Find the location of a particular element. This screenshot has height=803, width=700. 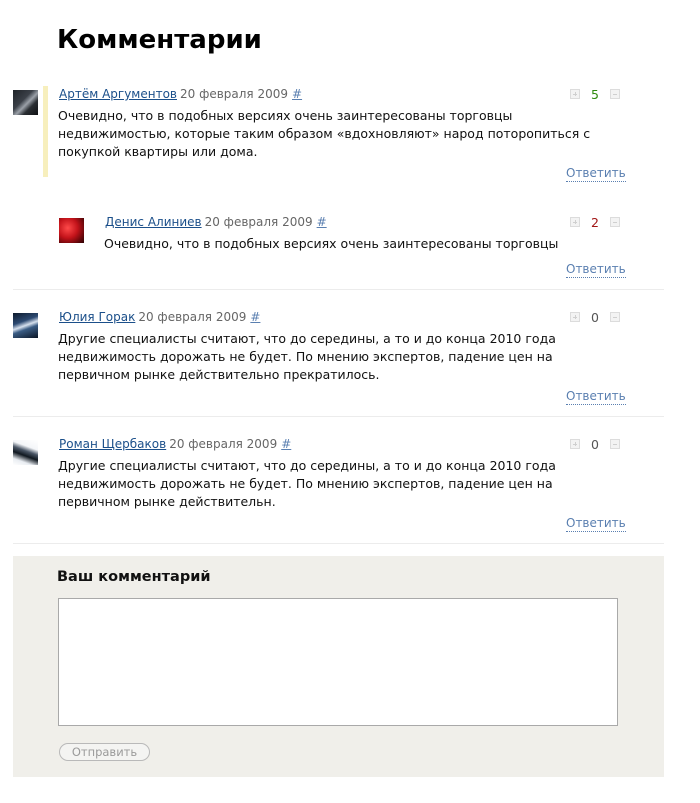

avatar-red-car-icon is located at coordinates (71, 230).